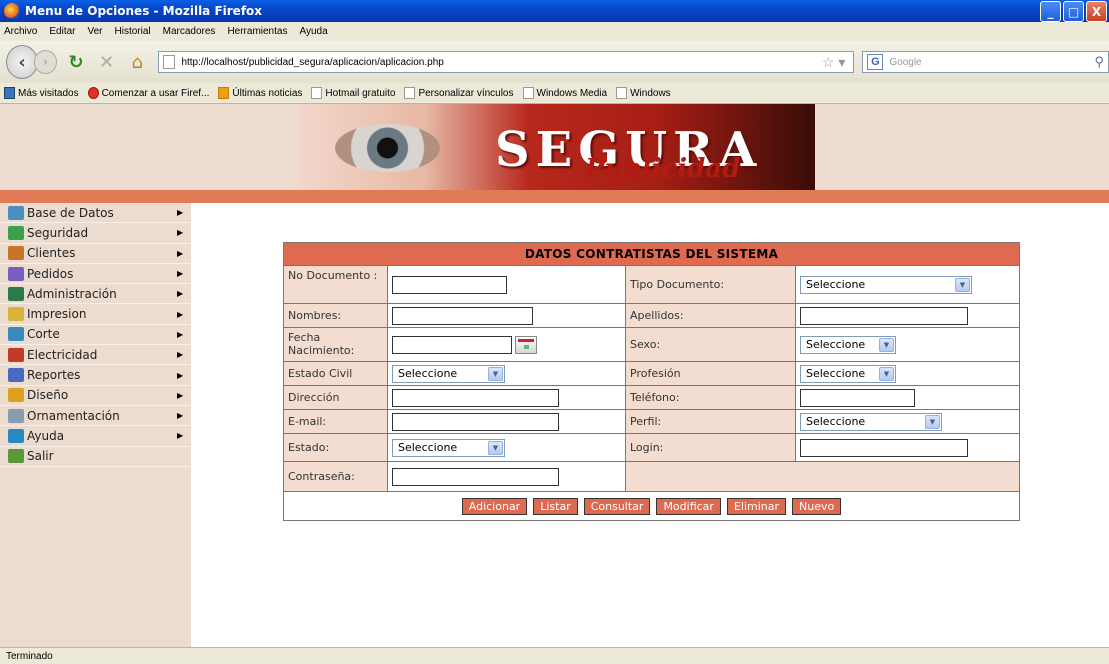  I want to click on menu-ayuda: Ayuda, so click(313, 31).